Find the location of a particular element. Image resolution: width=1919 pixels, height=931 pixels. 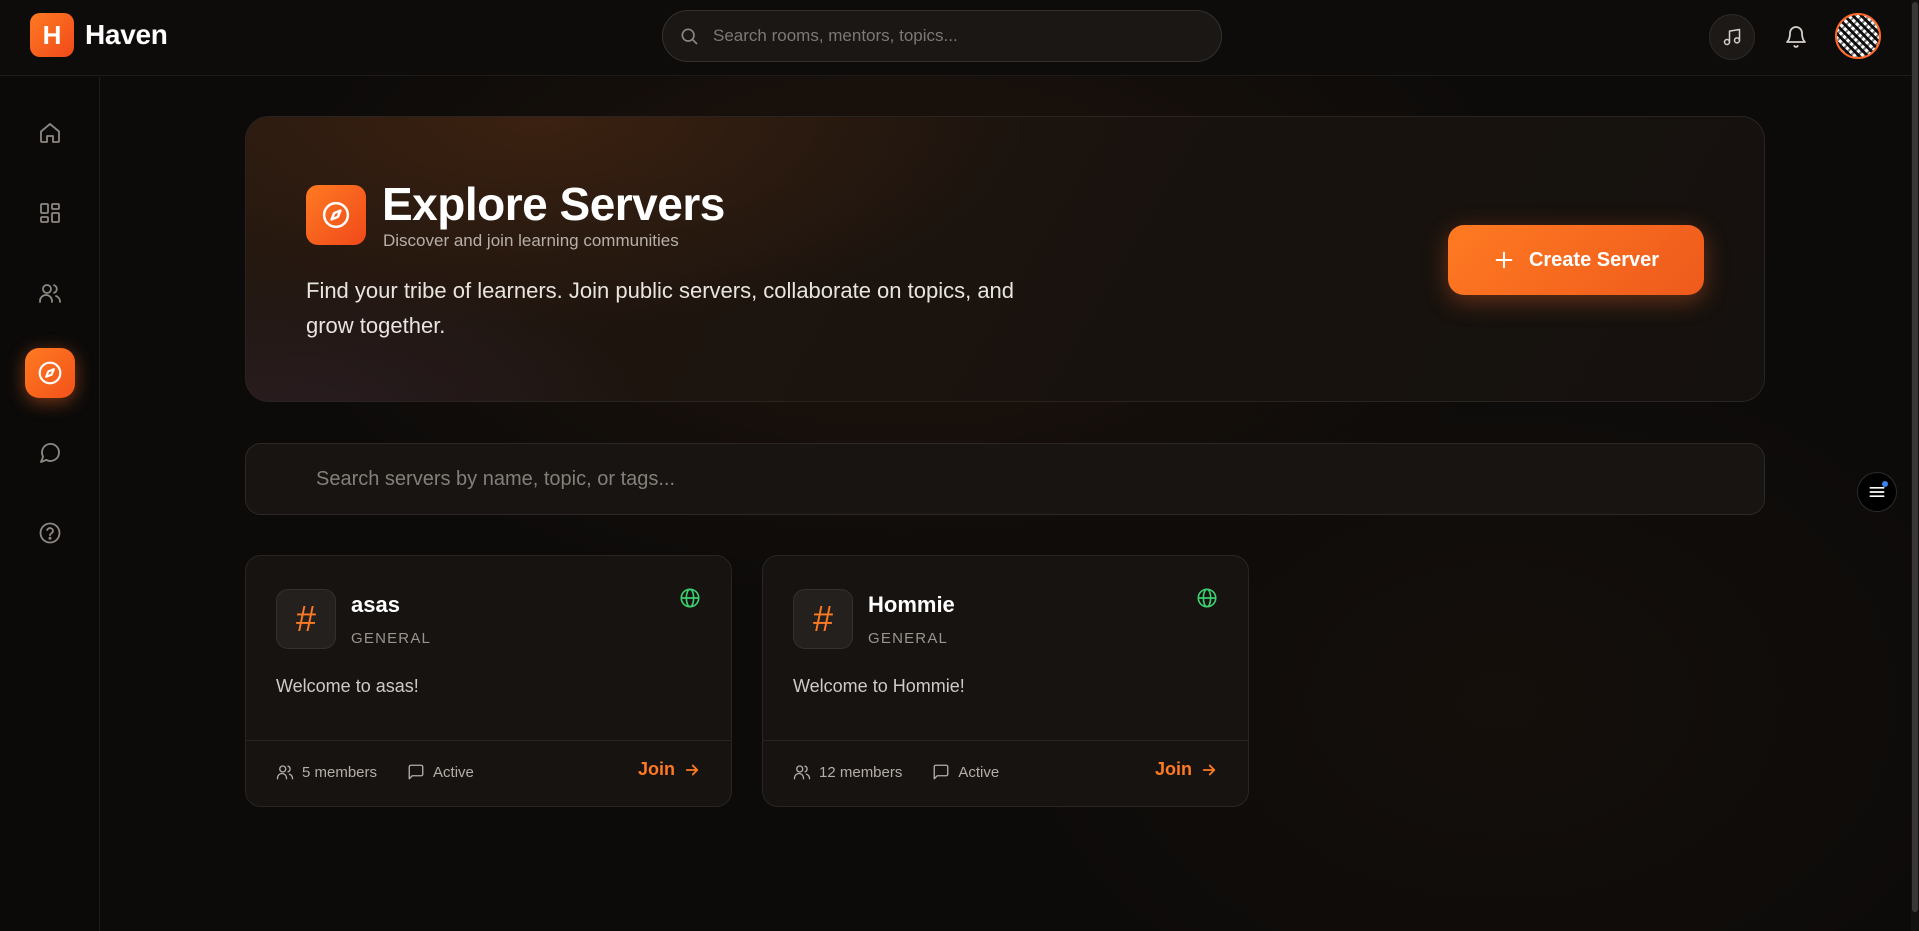

server-search is located at coordinates (1005, 479).